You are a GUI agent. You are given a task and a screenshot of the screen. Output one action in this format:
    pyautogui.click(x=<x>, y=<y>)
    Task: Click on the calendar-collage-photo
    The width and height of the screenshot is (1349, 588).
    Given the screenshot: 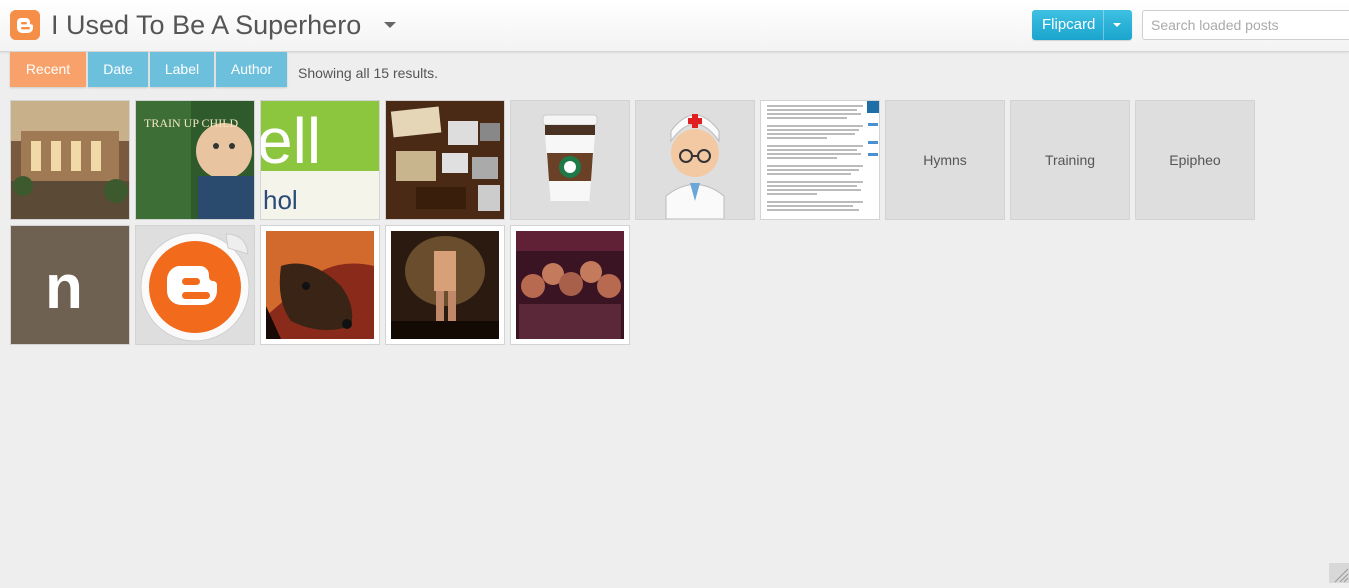 What is the action you would take?
    pyautogui.click(x=445, y=160)
    